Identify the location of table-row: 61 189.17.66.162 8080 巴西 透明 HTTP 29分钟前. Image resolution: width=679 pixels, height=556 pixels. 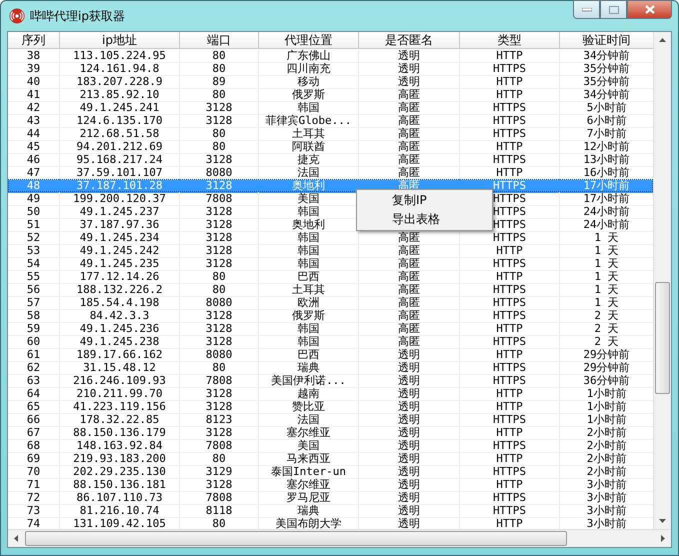
(331, 354).